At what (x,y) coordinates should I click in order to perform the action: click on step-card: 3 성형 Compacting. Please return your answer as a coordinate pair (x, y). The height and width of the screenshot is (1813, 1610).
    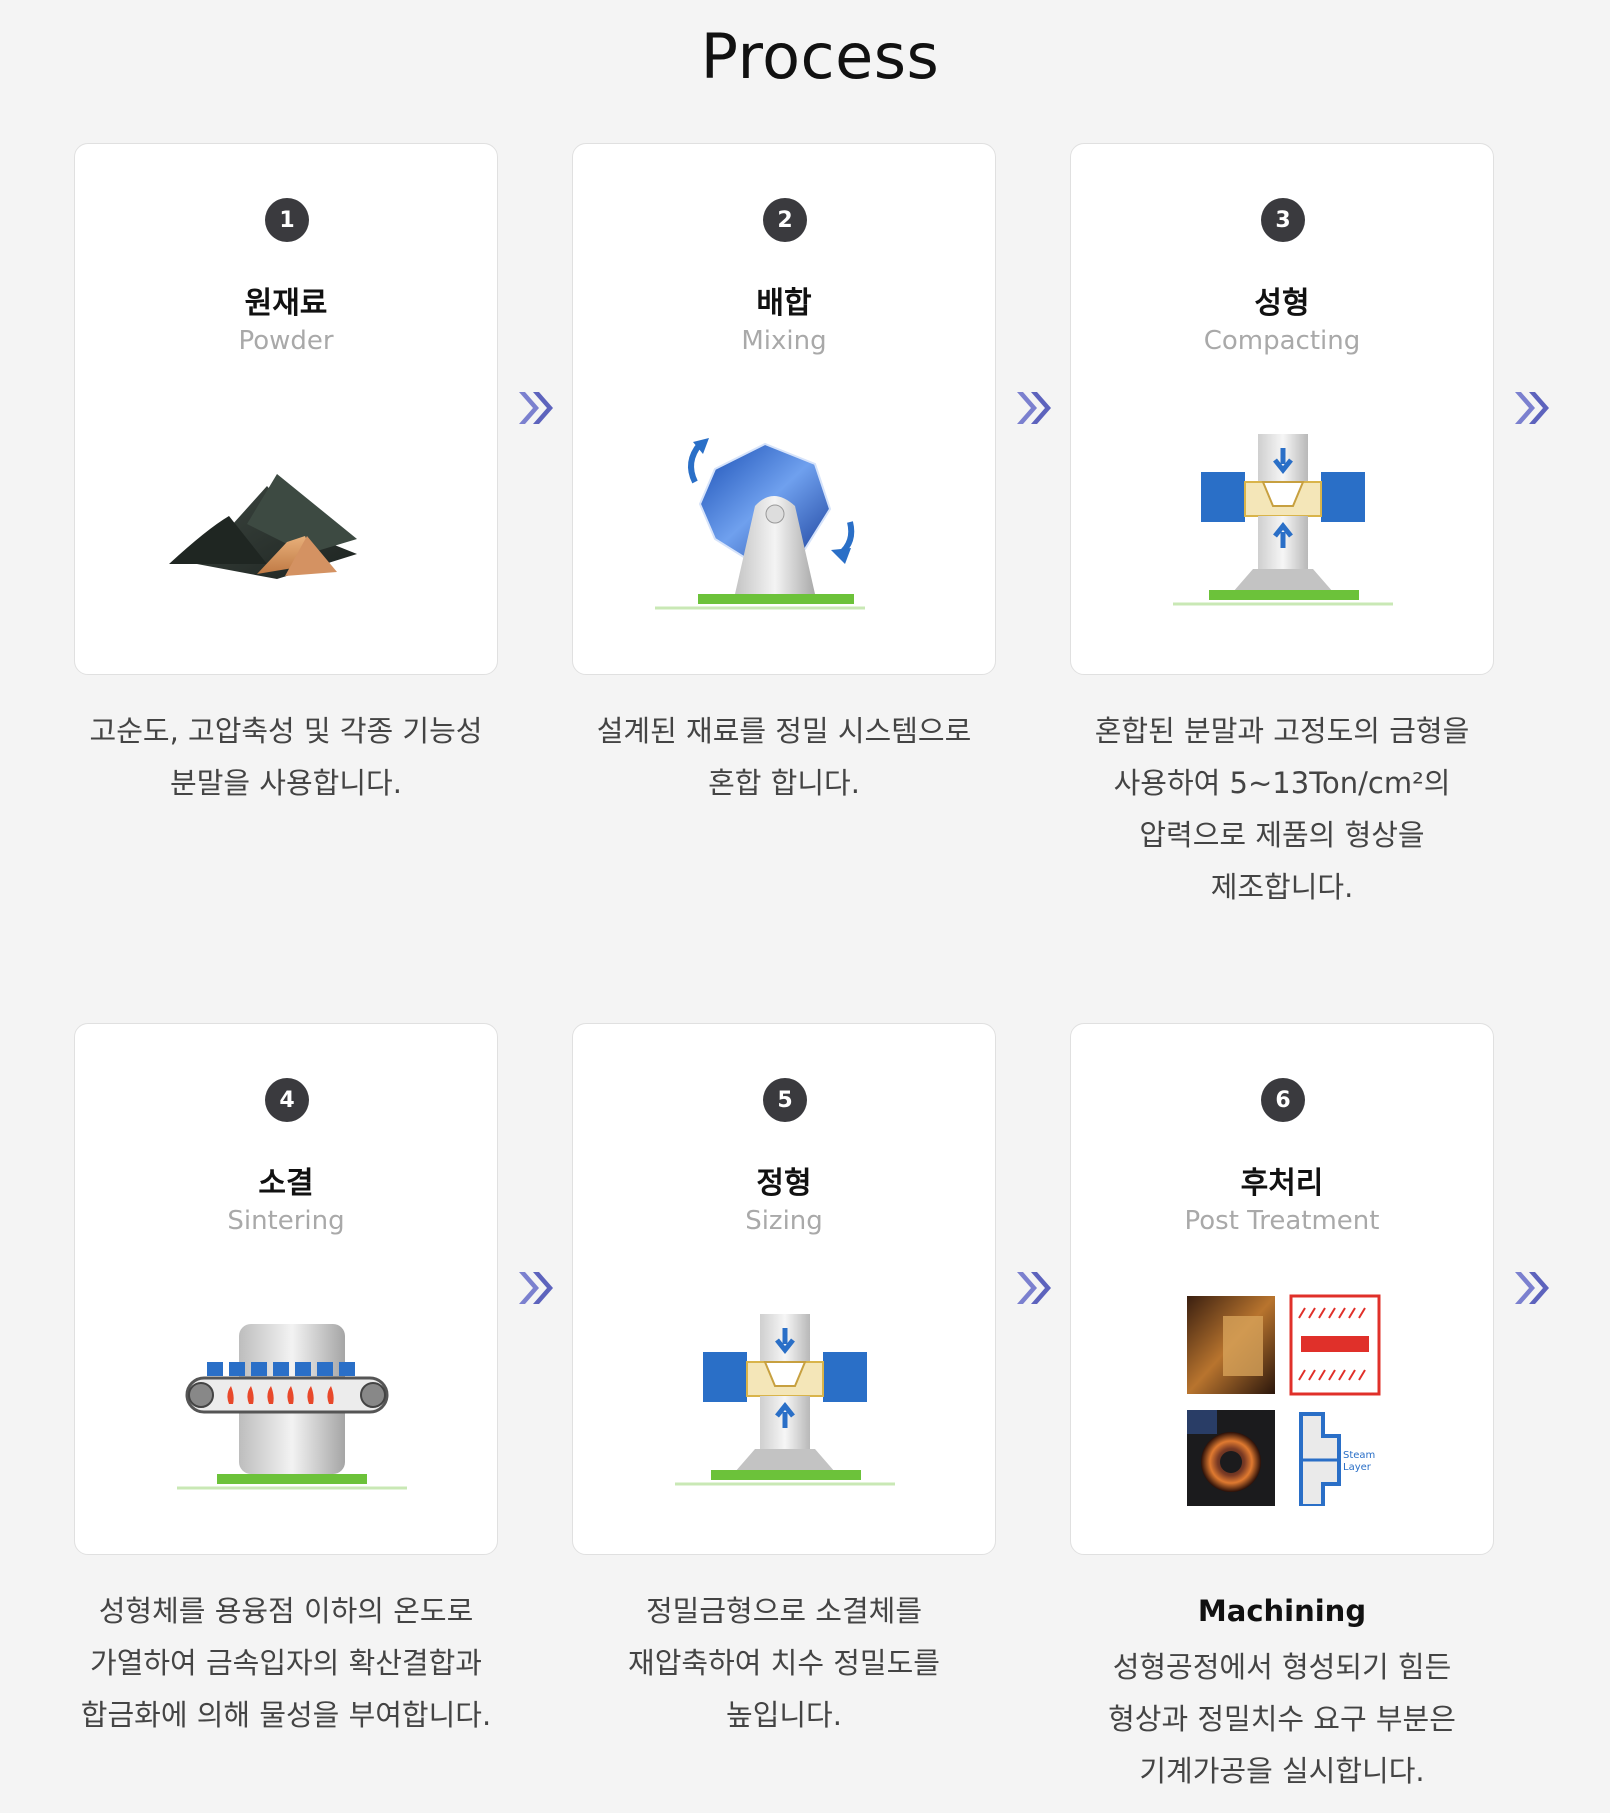
    Looking at the image, I should click on (1282, 409).